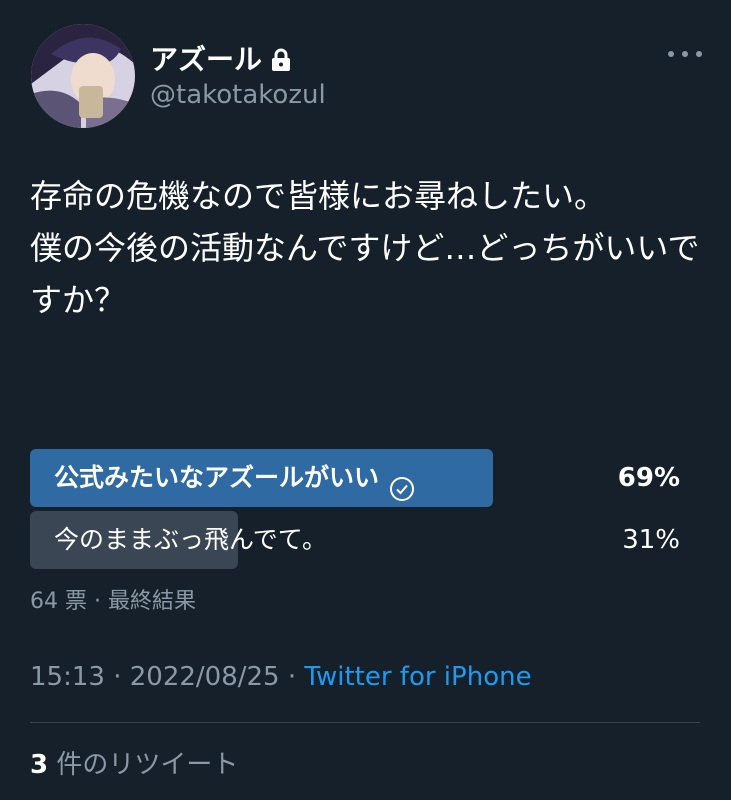 The width and height of the screenshot is (731, 800). I want to click on poll-option-1-label-wrap: 公式みたいなアズールがいい, so click(234, 478).